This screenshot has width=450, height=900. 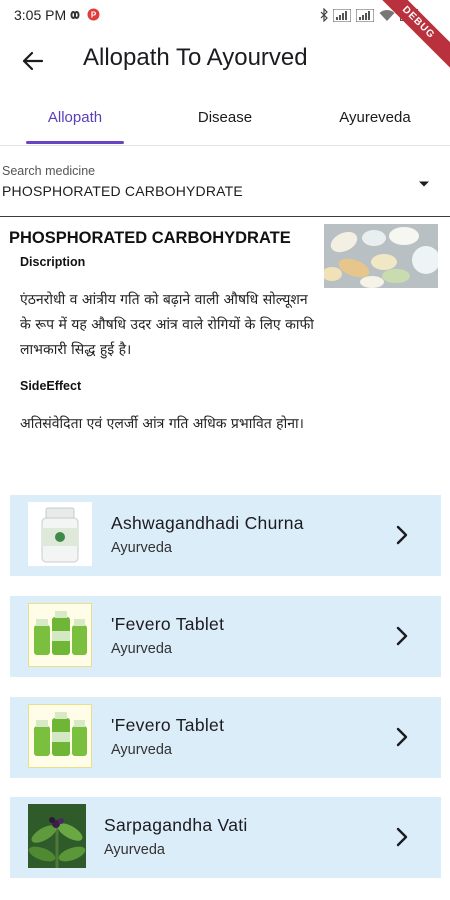 I want to click on medicine-card: Sarpagandha Vati Ayurveda, so click(x=225, y=837).